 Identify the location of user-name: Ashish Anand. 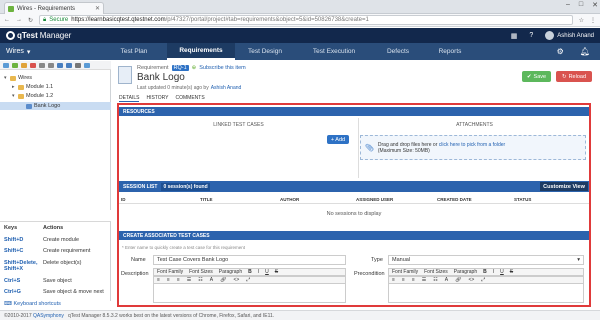
(575, 35).